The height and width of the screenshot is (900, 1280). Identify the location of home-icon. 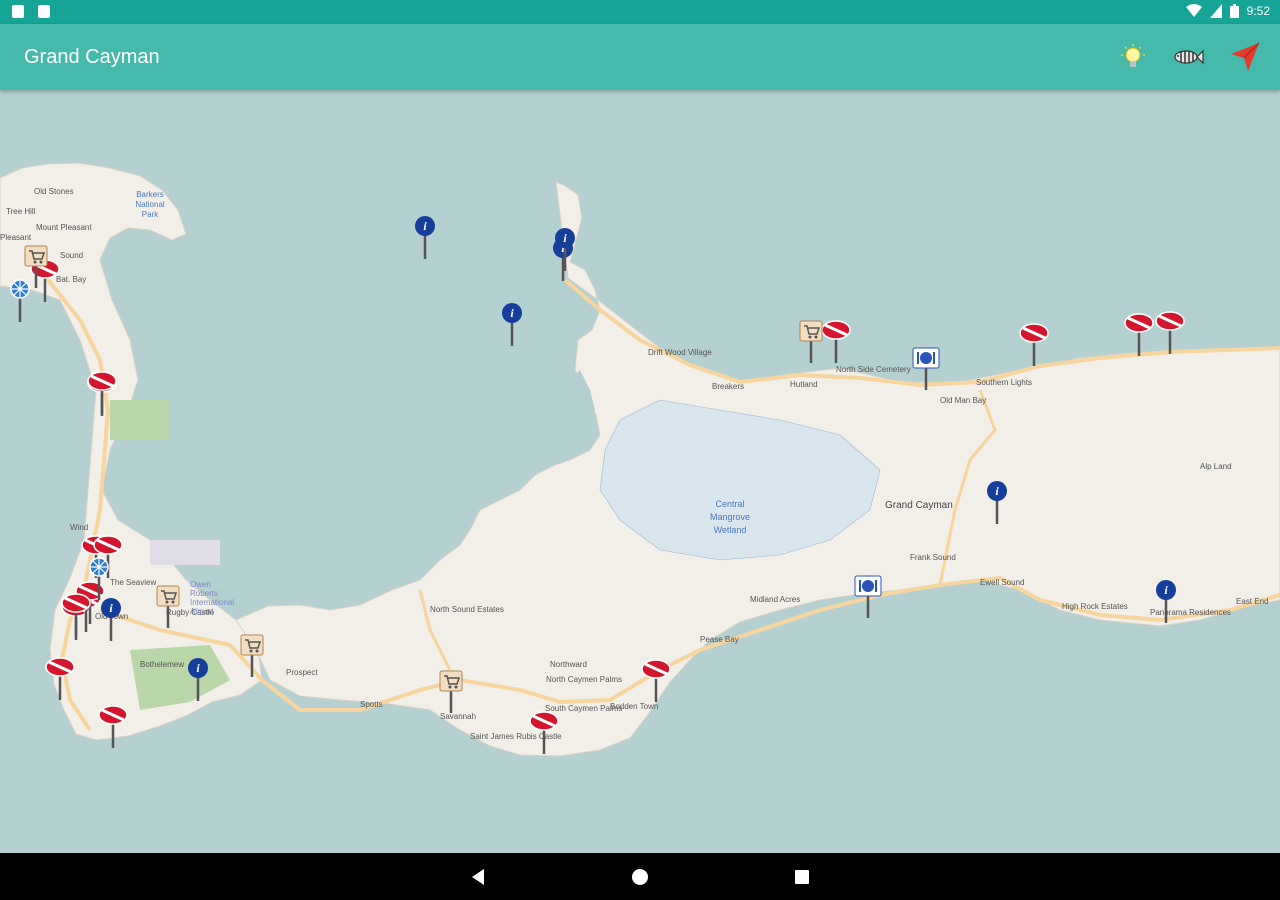
(640, 877).